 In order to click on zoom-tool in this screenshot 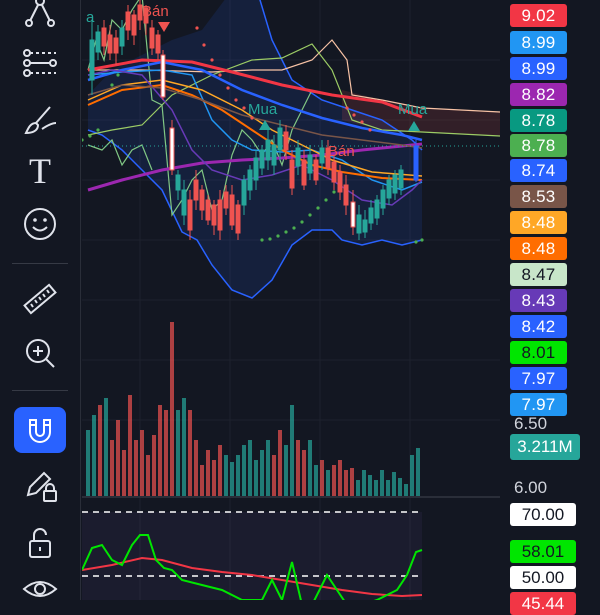, I will do `click(40, 353)`.